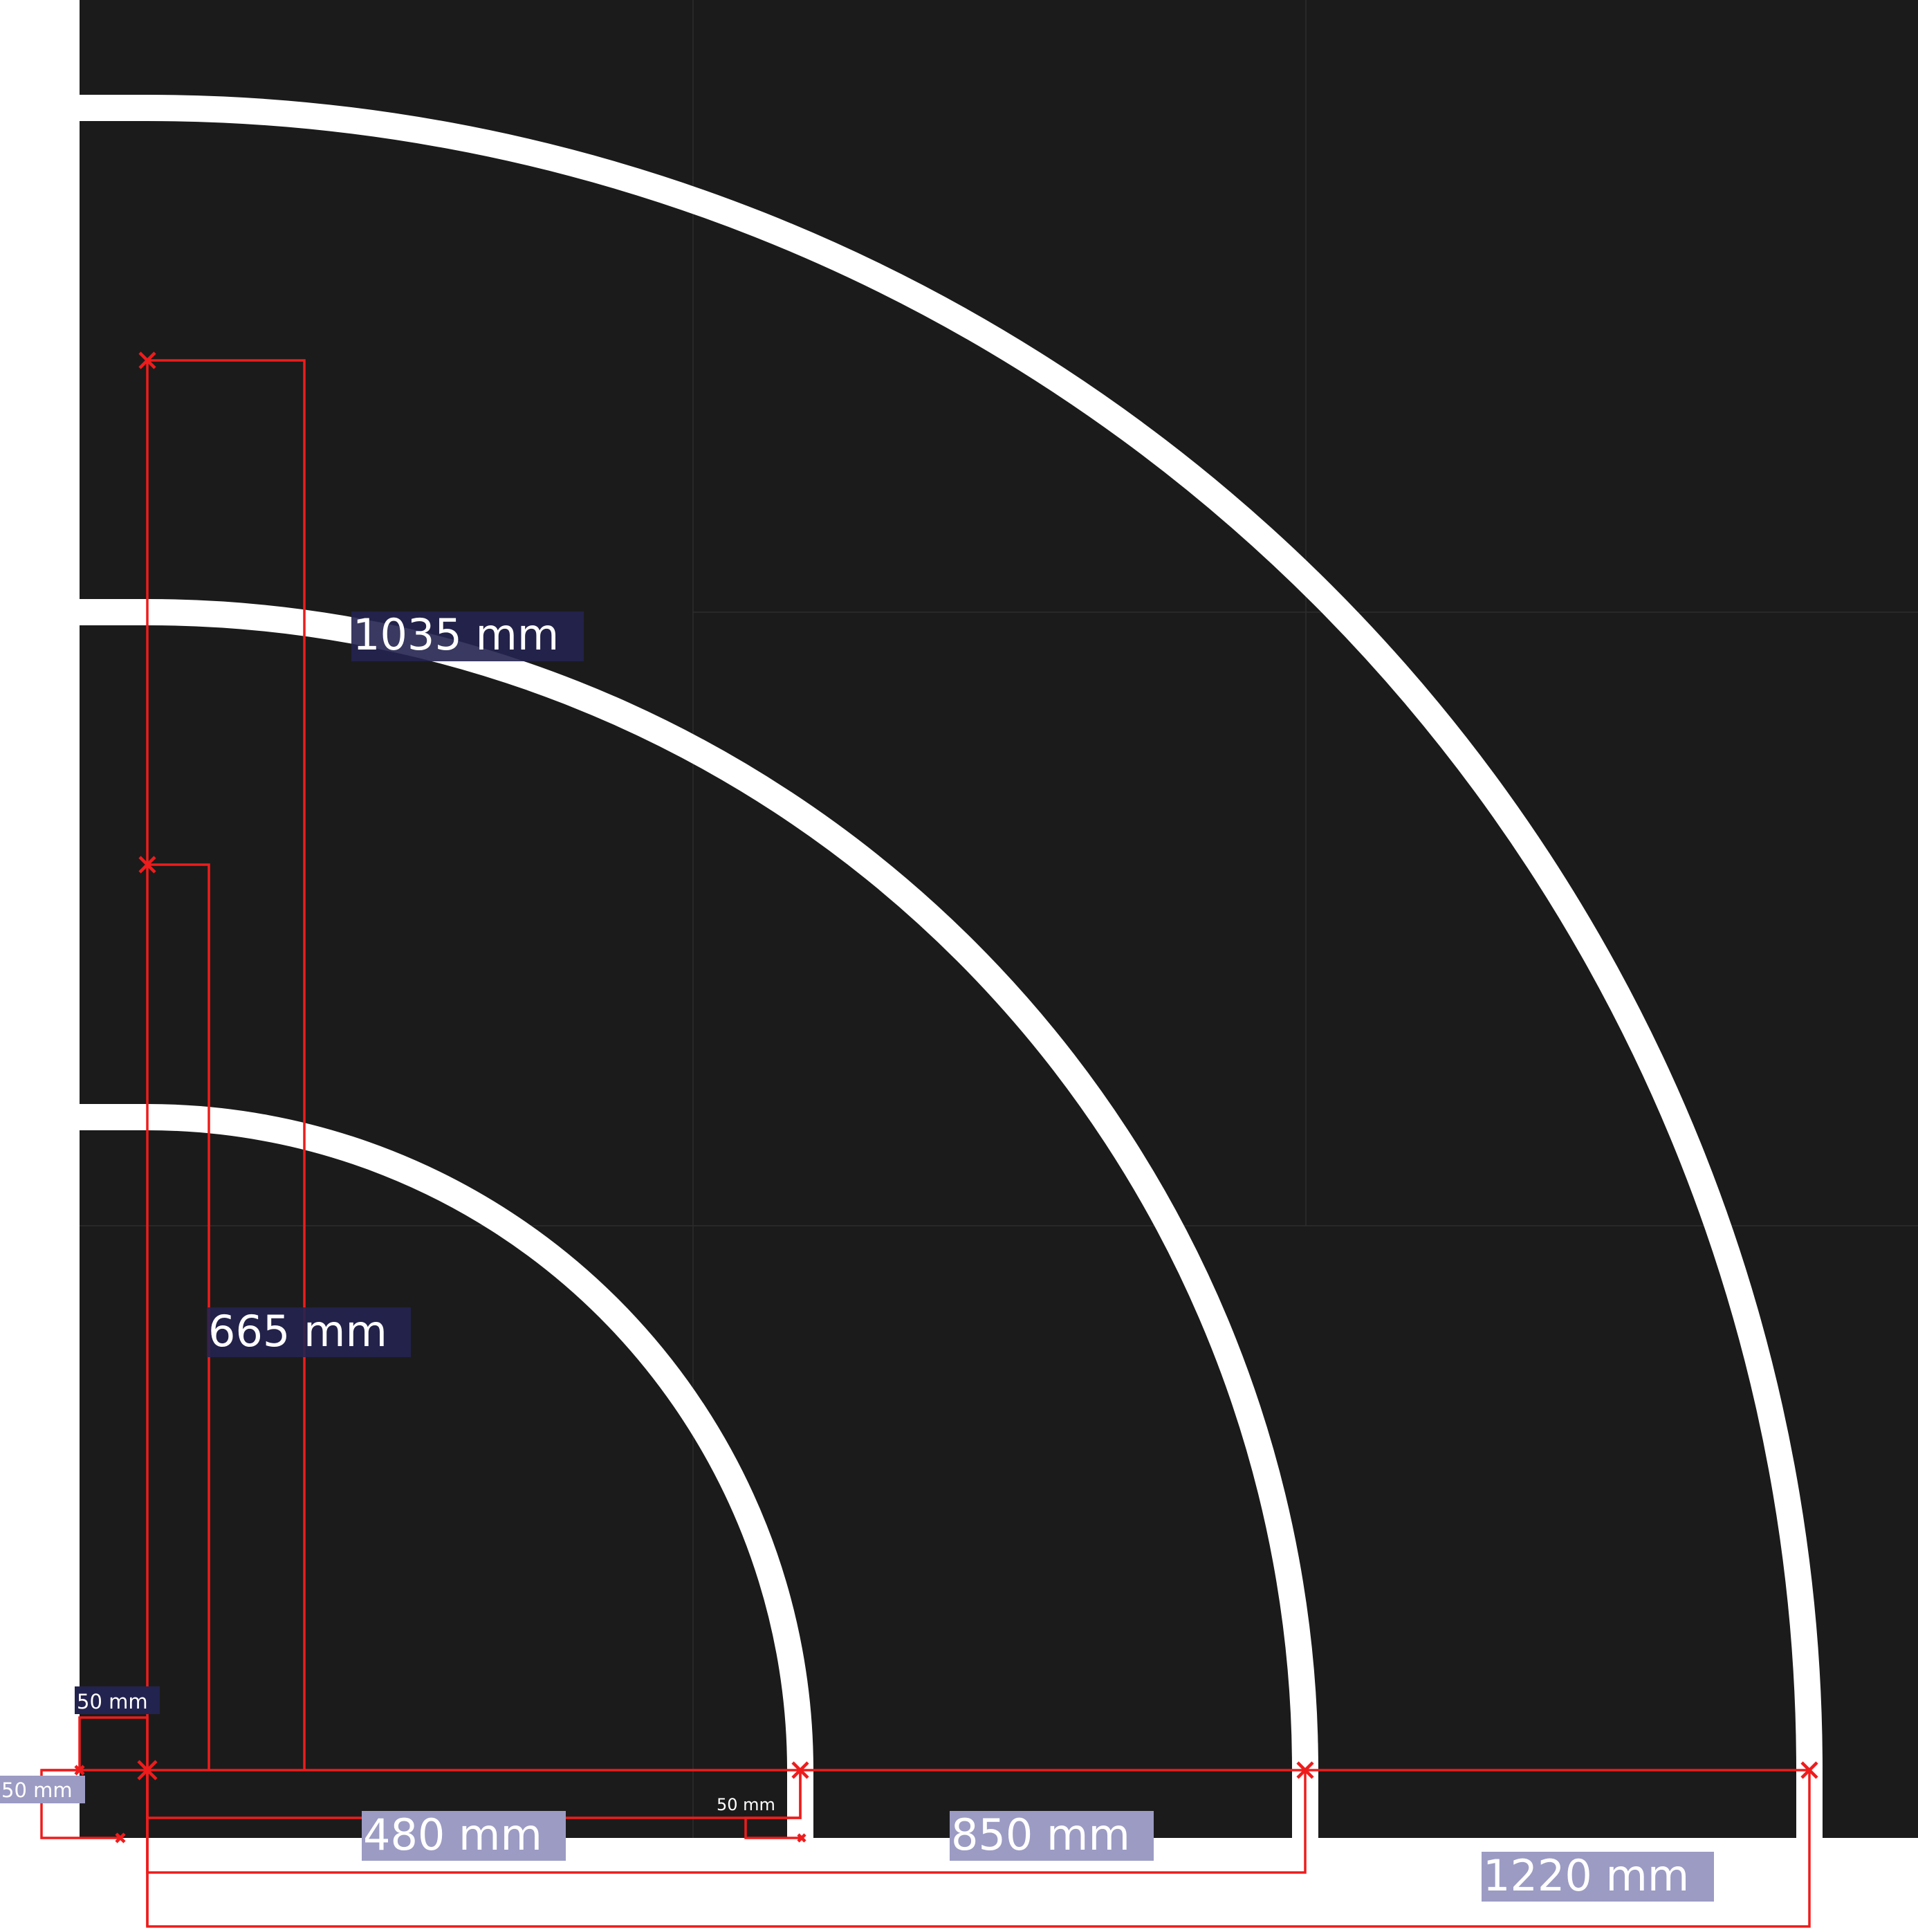  What do you see at coordinates (456, 634) in the screenshot?
I see `label-1035-text: 1035 mm` at bounding box center [456, 634].